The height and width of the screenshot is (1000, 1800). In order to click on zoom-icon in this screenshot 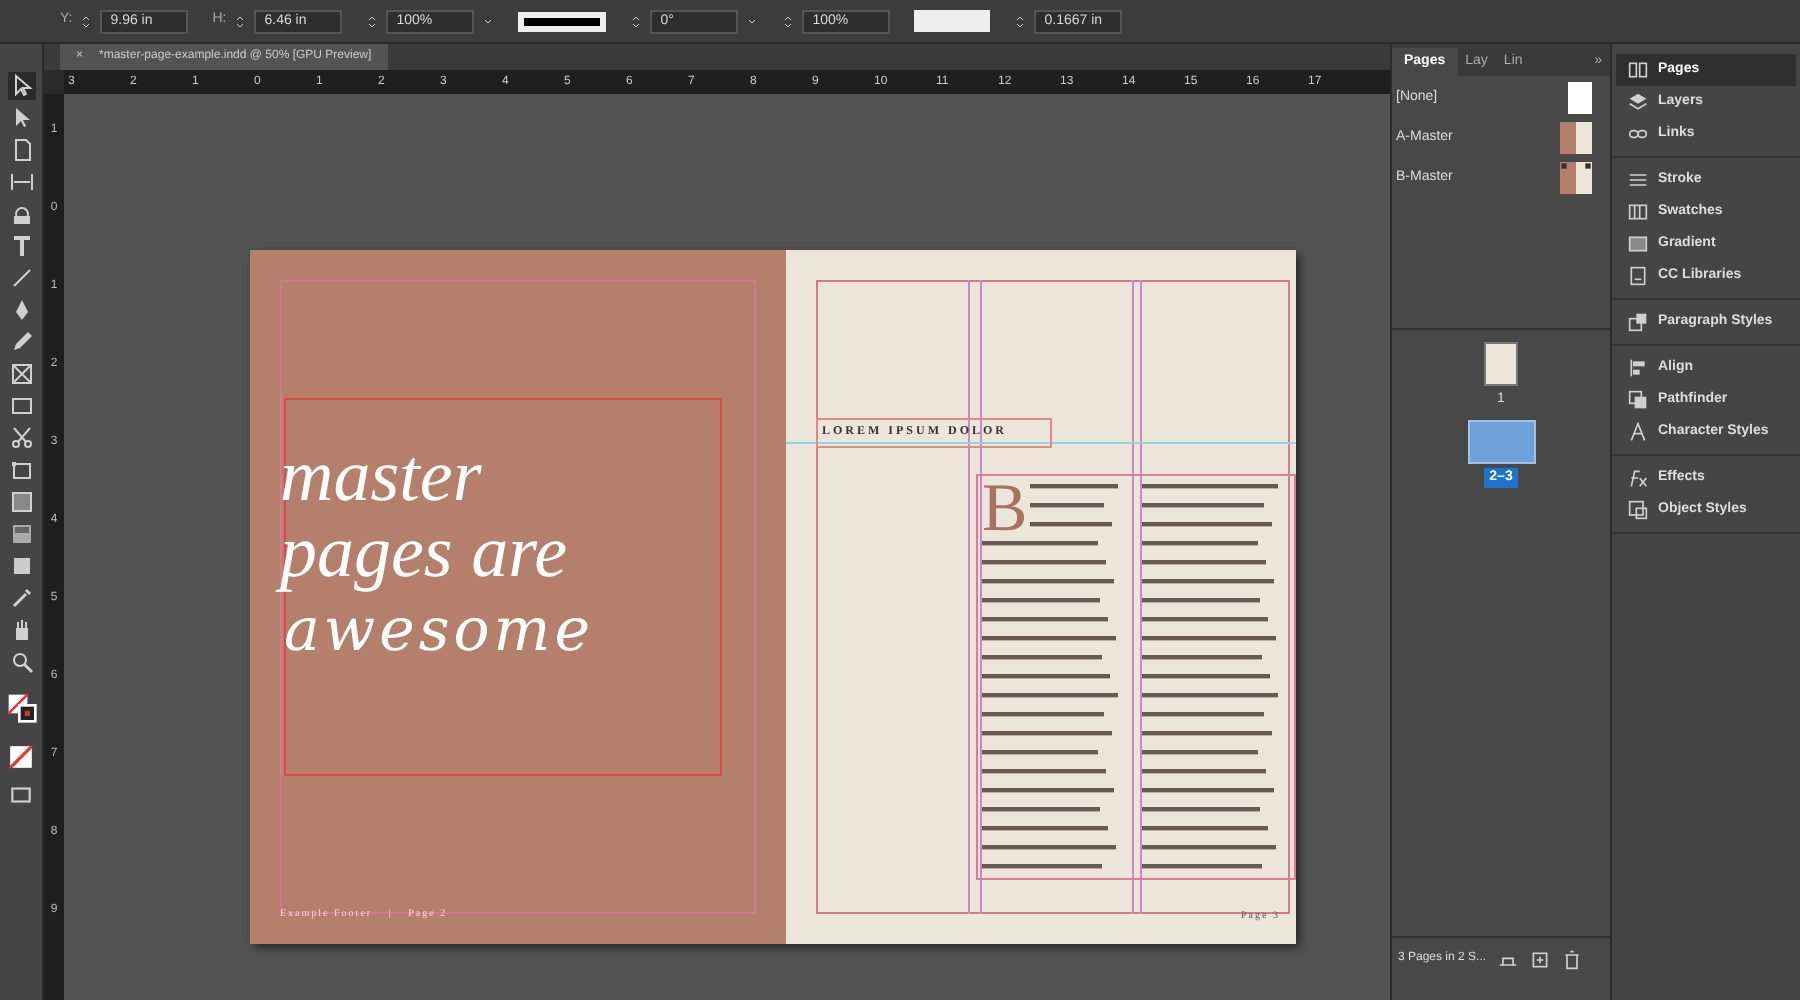, I will do `click(21, 662)`.